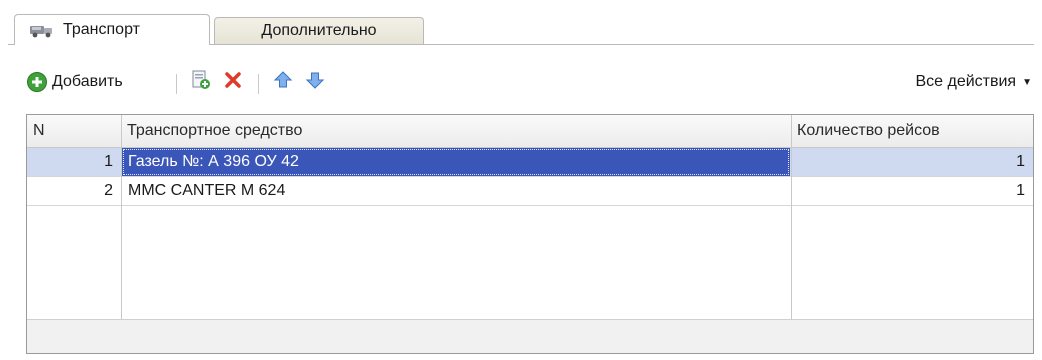 The width and height of the screenshot is (1042, 360). What do you see at coordinates (530, 336) in the screenshot?
I see `table-footer` at bounding box center [530, 336].